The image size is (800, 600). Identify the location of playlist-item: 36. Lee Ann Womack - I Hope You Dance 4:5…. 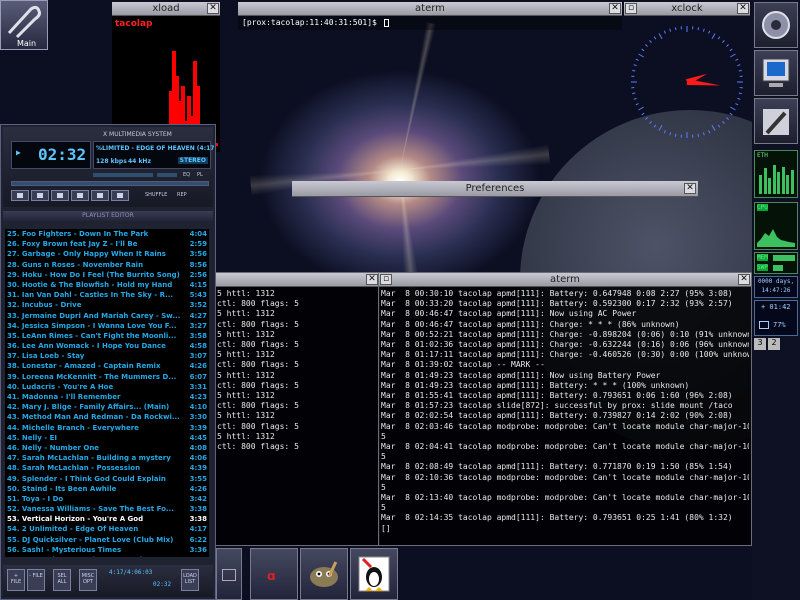
(107, 346).